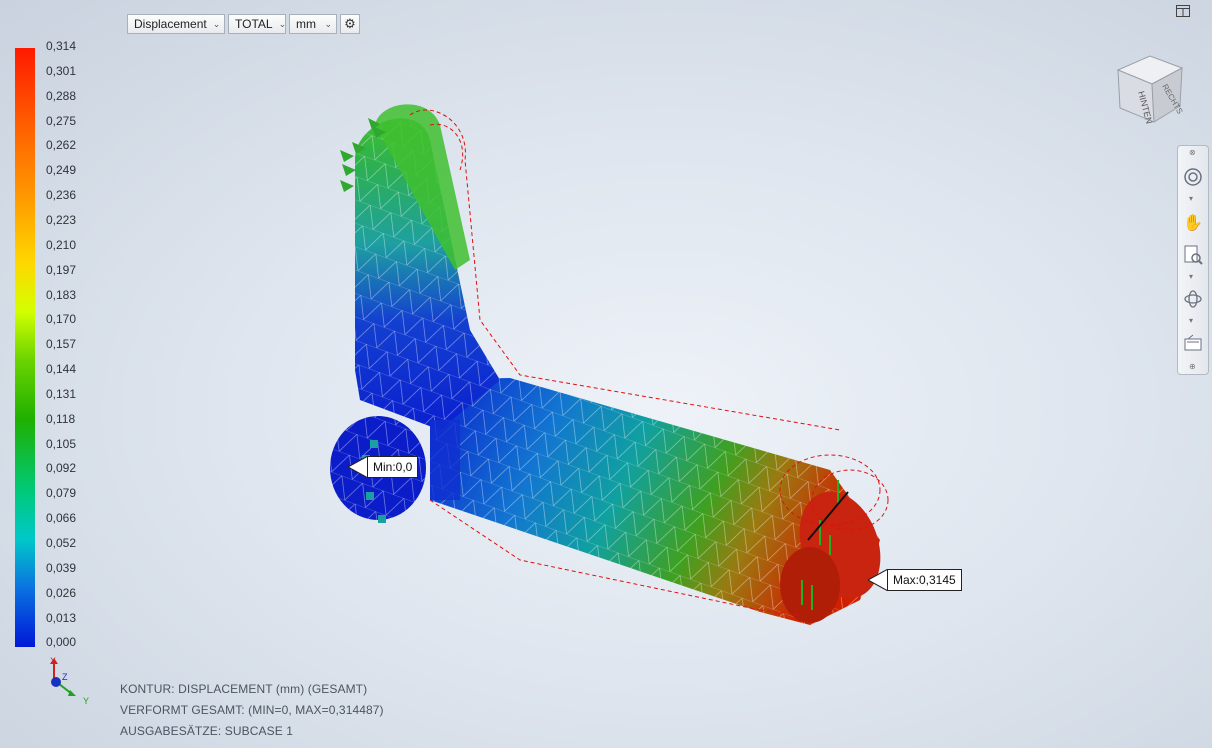 The width and height of the screenshot is (1212, 748). I want to click on max-label: Max:0,3145, so click(924, 580).